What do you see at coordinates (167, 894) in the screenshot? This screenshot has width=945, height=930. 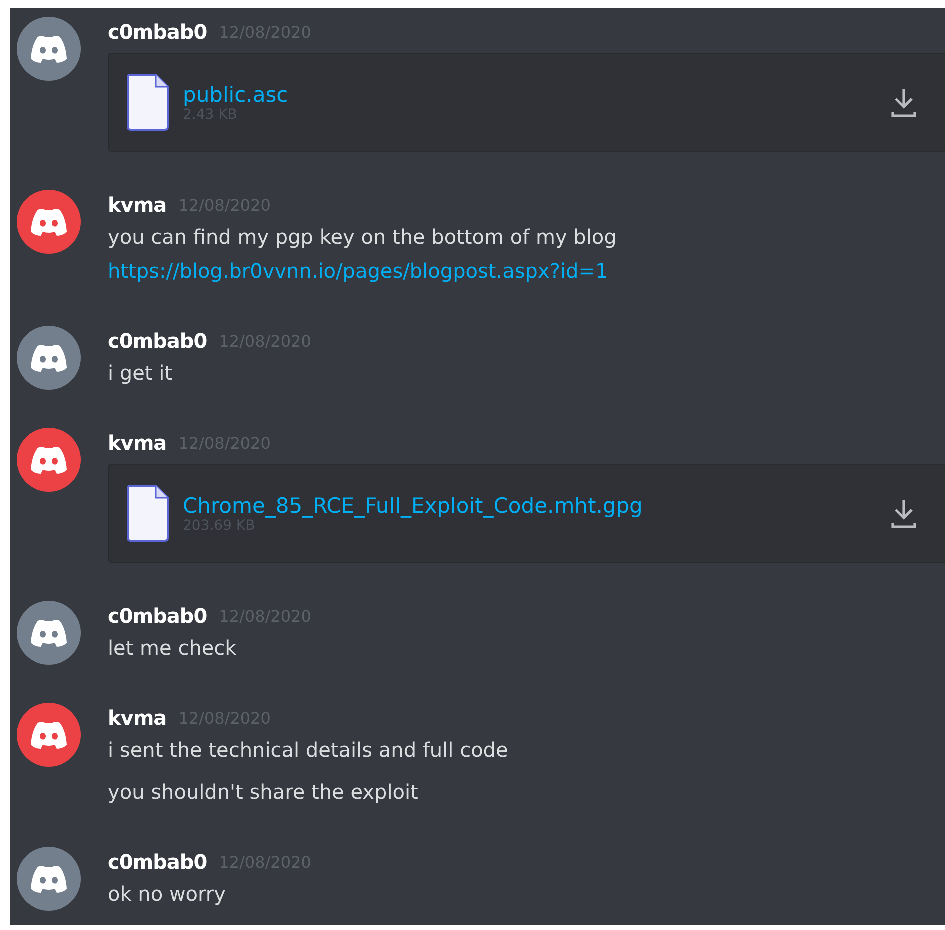 I see `message-text: ok no worry` at bounding box center [167, 894].